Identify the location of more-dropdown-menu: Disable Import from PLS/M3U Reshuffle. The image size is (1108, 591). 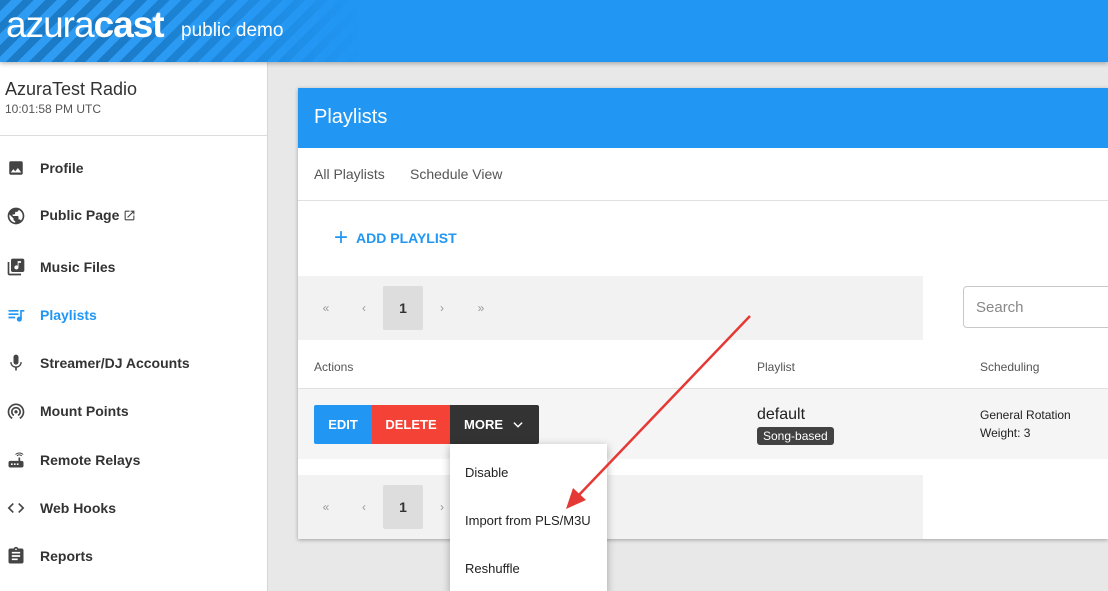
(528, 517).